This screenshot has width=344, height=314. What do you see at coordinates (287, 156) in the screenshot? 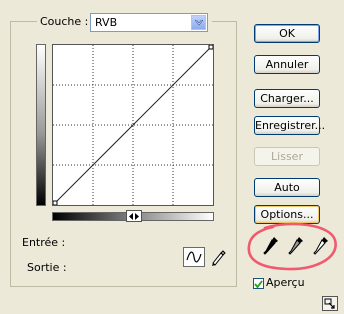
I see `smooth-button: Lisser` at bounding box center [287, 156].